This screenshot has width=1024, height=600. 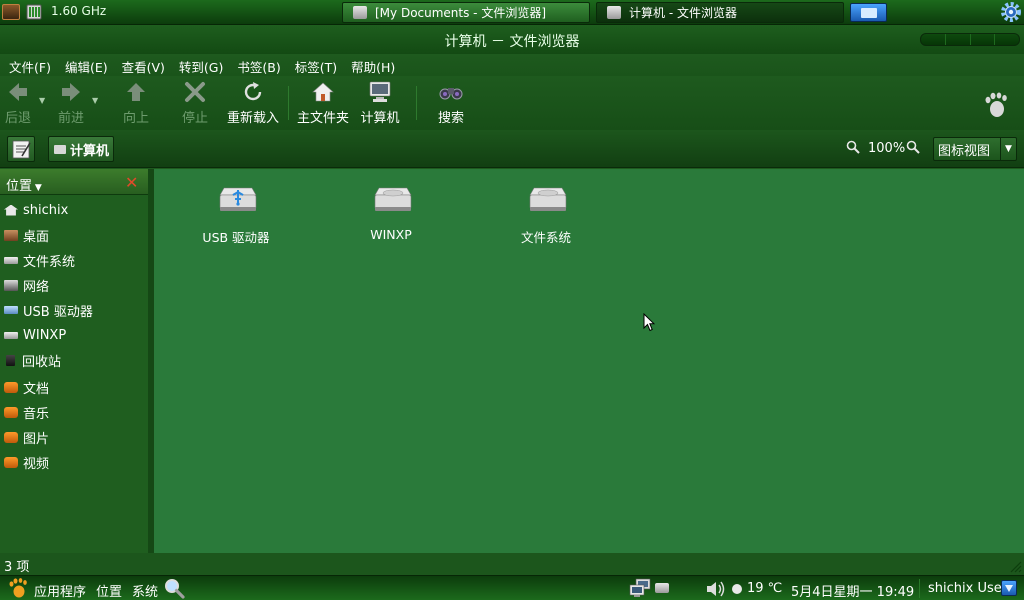 I want to click on reload-button: 重新载入, so click(x=253, y=103).